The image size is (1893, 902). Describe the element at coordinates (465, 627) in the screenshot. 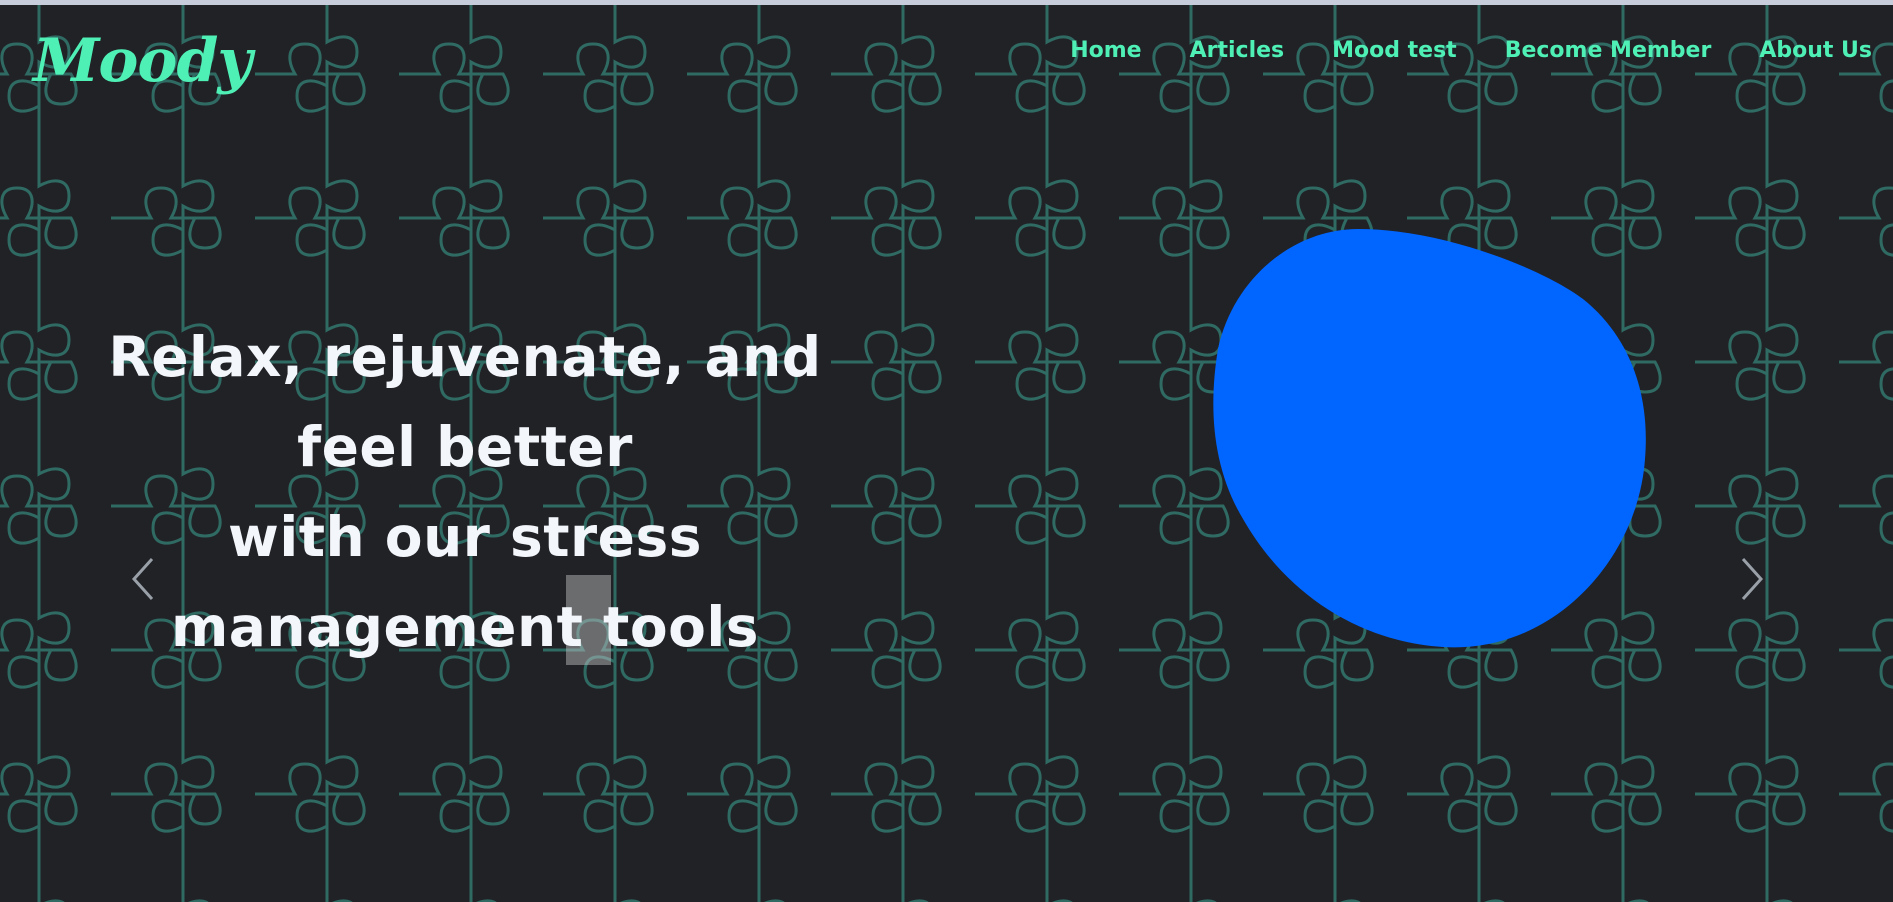

I see `hero-line-4: management tools` at that location.